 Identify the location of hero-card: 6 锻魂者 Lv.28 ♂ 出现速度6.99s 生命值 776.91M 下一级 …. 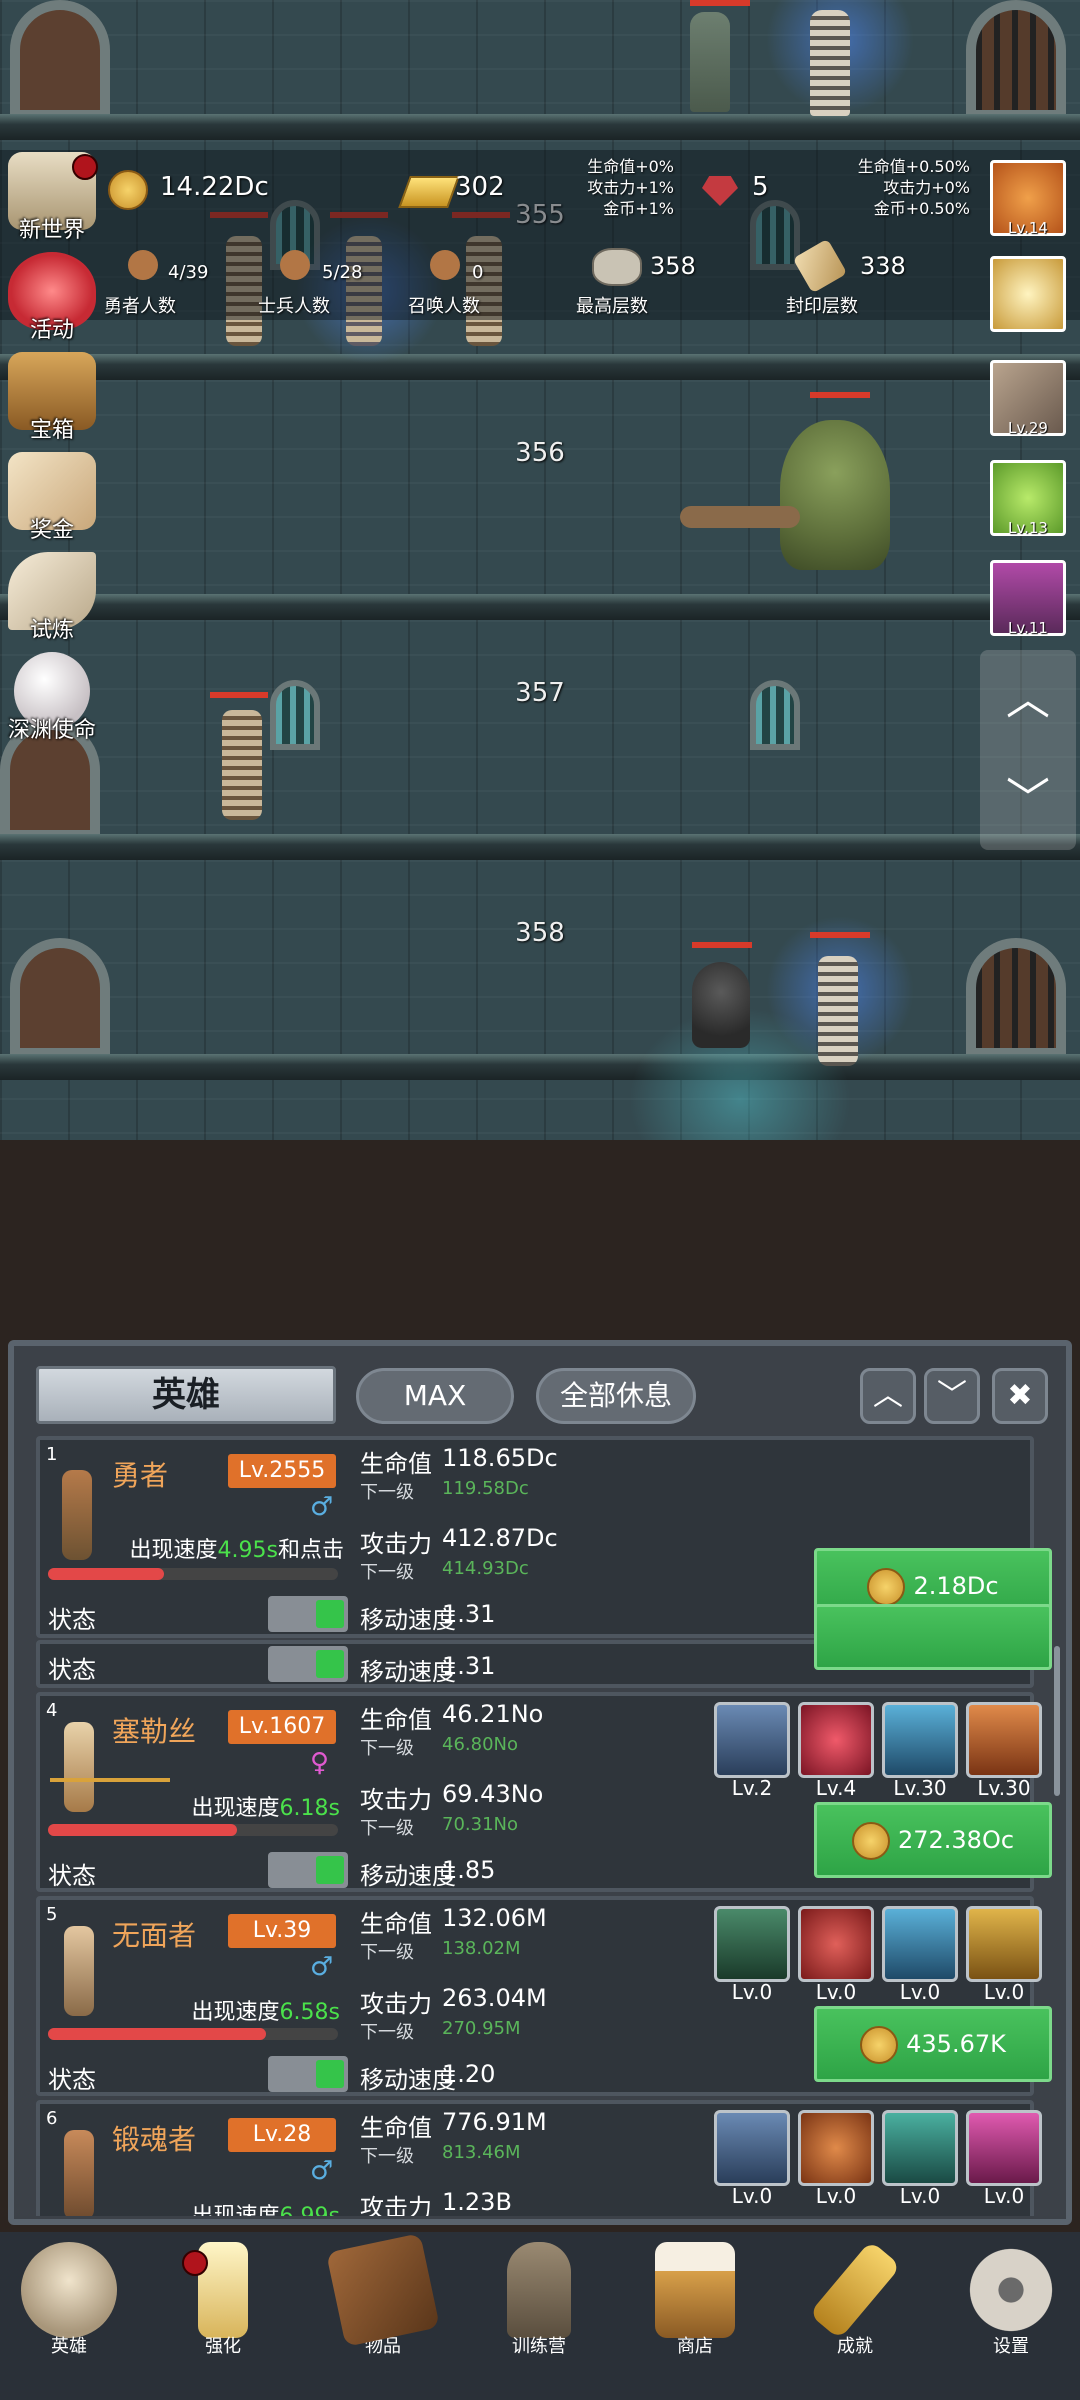
(539, 2158).